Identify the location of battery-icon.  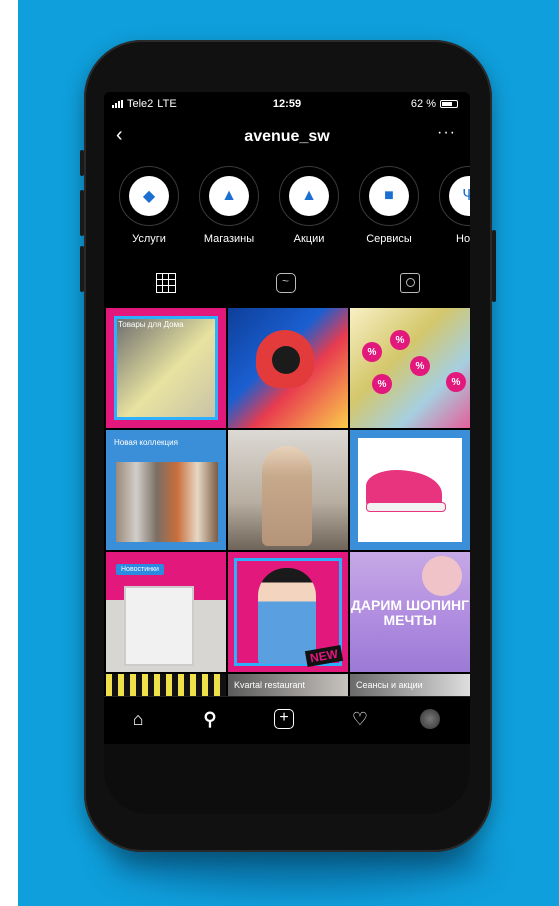
(449, 104).